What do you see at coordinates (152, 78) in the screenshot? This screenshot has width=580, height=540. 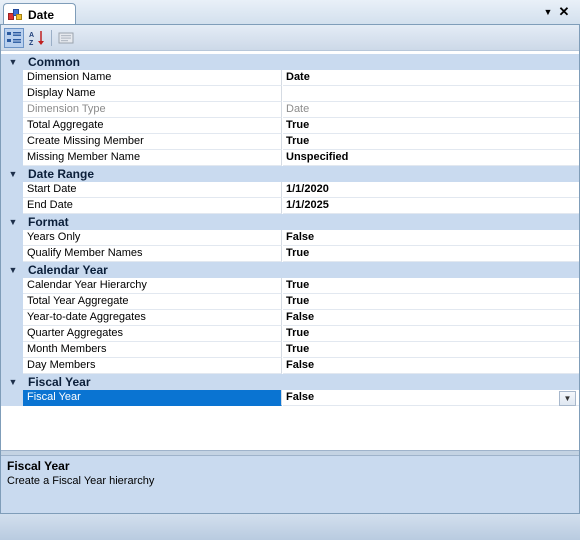 I see `property-name: Dimension Name` at bounding box center [152, 78].